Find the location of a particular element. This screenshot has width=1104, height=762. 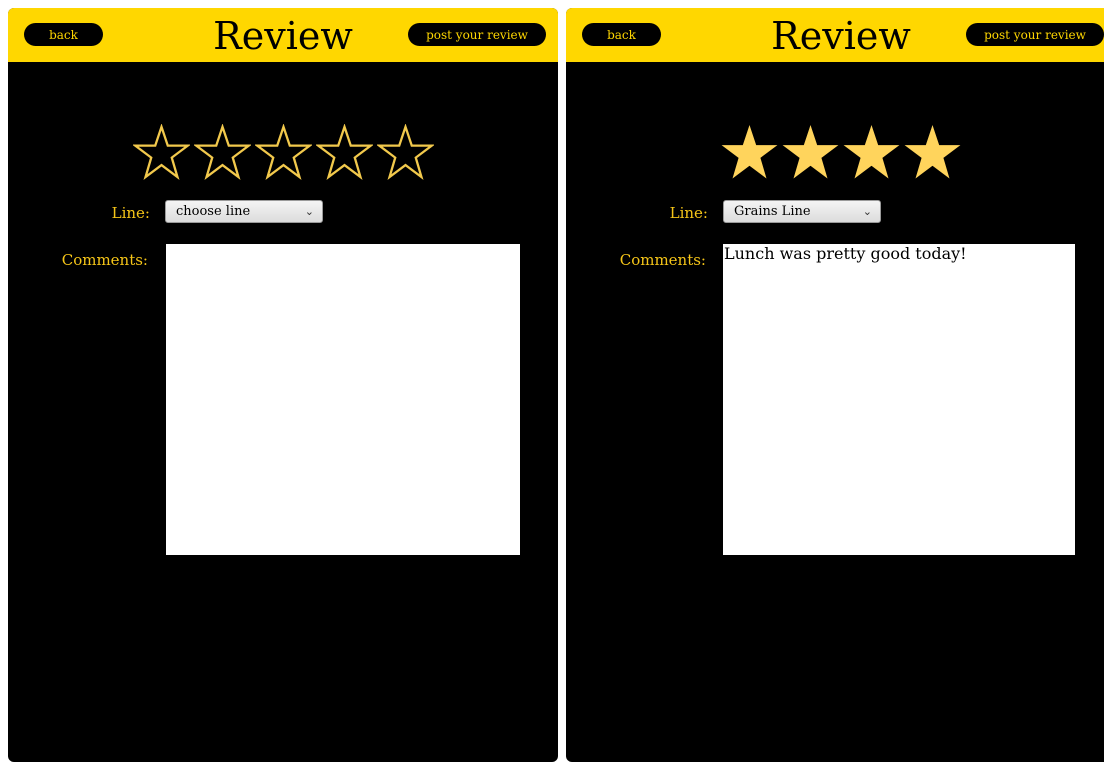

line-select: choose line ⌄ is located at coordinates (244, 211).